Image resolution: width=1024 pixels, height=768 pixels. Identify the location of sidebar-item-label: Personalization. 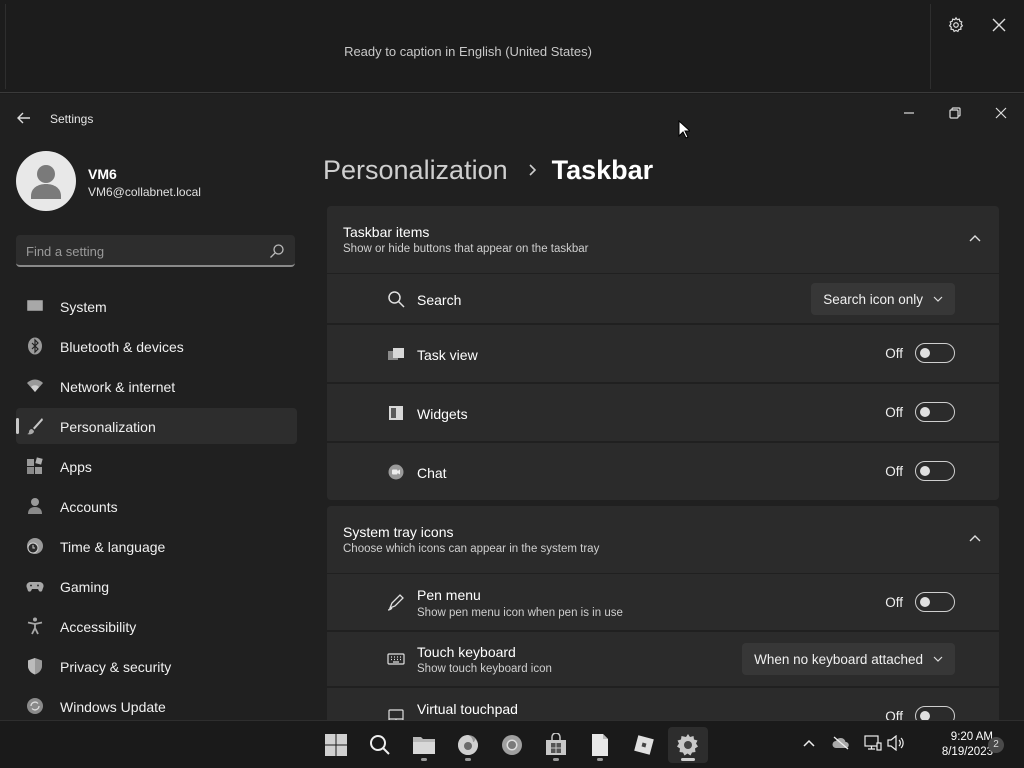
(108, 427).